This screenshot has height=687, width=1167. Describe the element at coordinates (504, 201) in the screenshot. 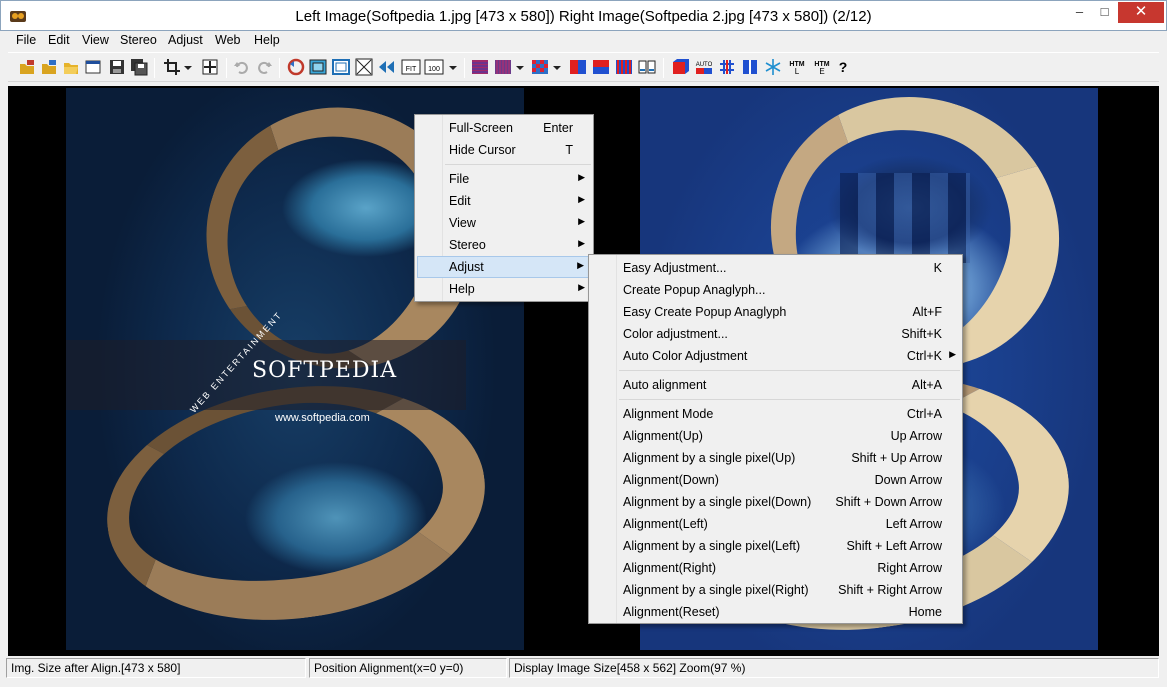

I see `ctx-edit: Edit ▶` at that location.